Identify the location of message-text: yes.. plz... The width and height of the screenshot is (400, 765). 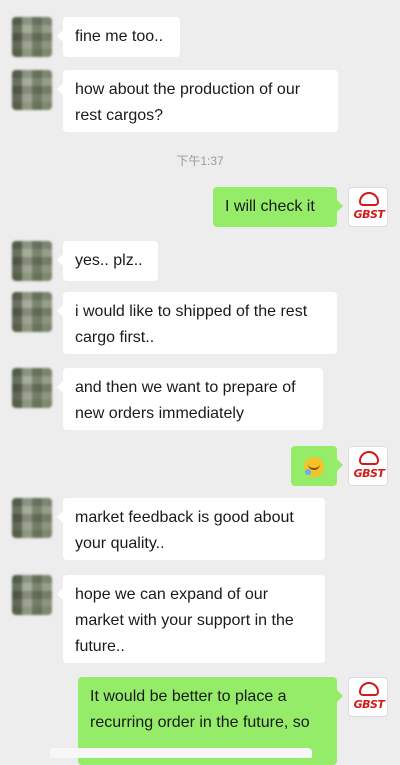
(109, 260).